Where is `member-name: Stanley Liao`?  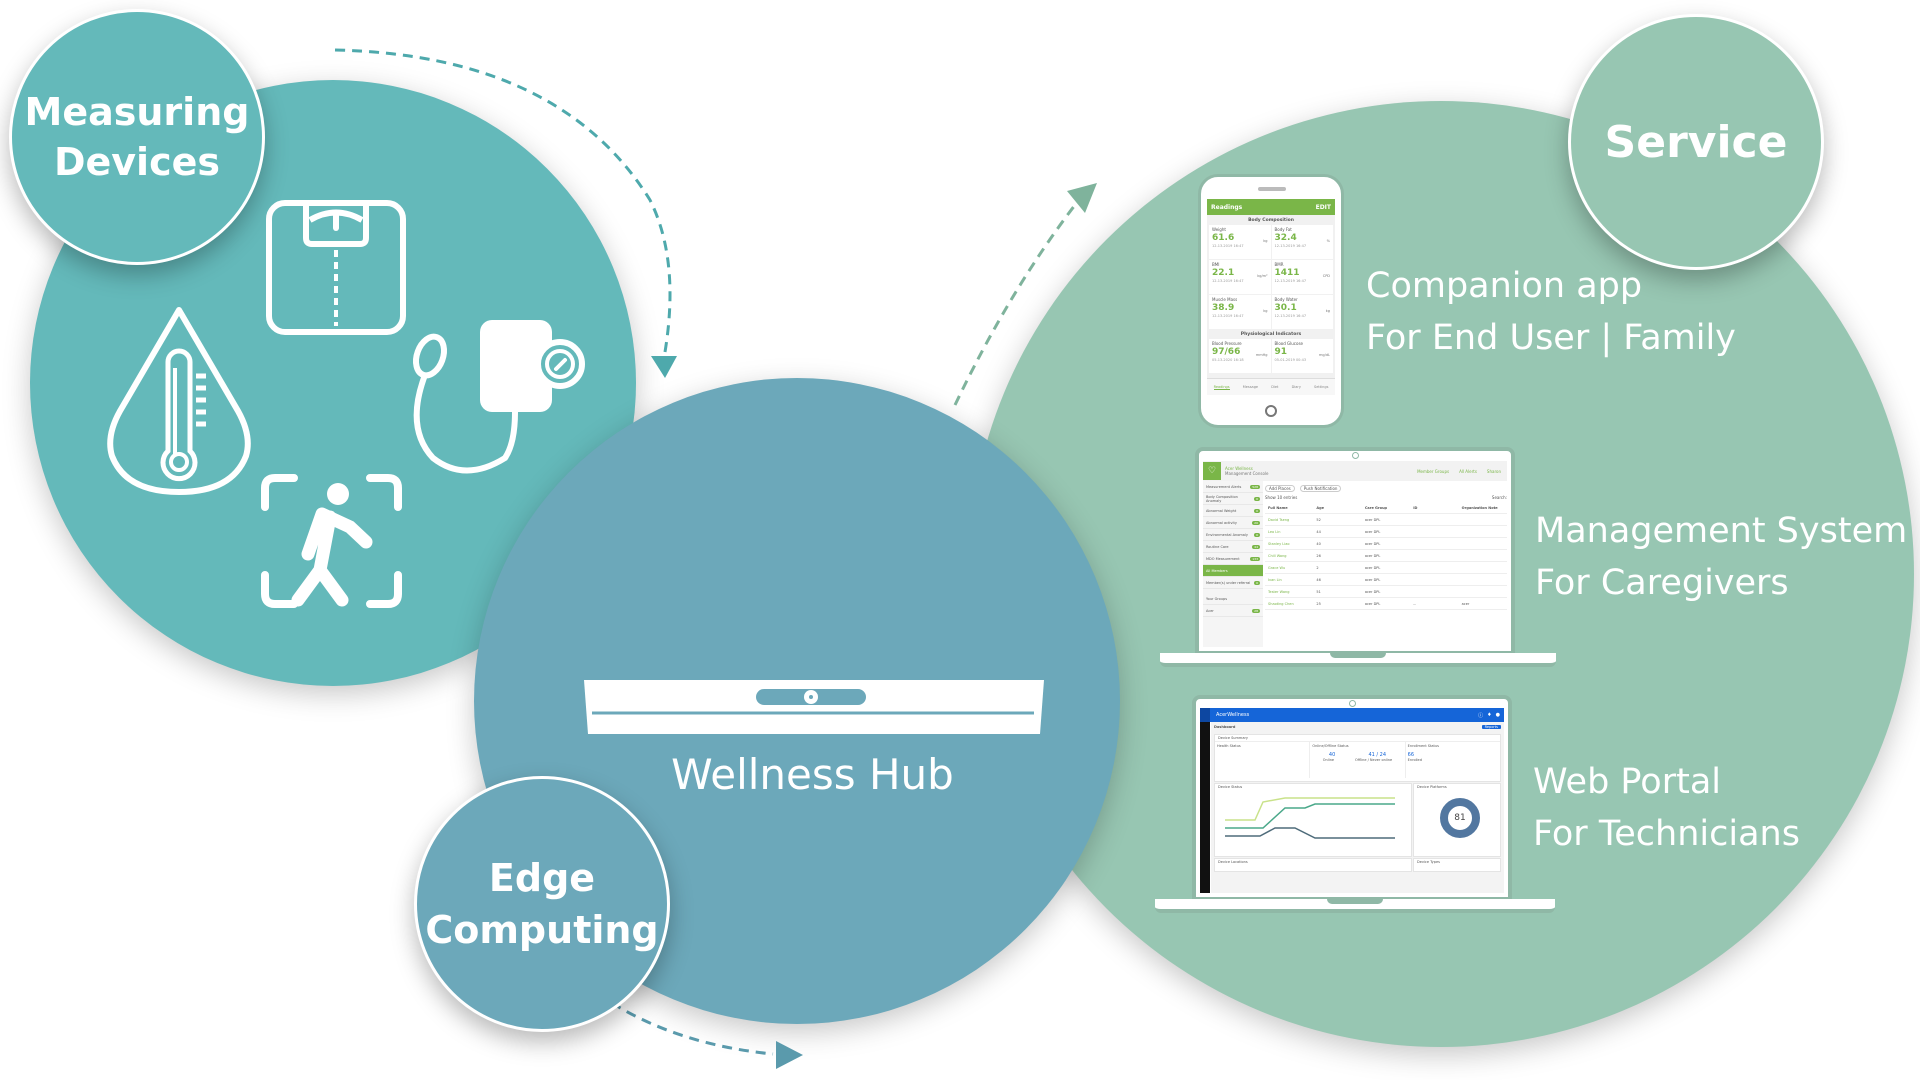 member-name: Stanley Liao is located at coordinates (1289, 544).